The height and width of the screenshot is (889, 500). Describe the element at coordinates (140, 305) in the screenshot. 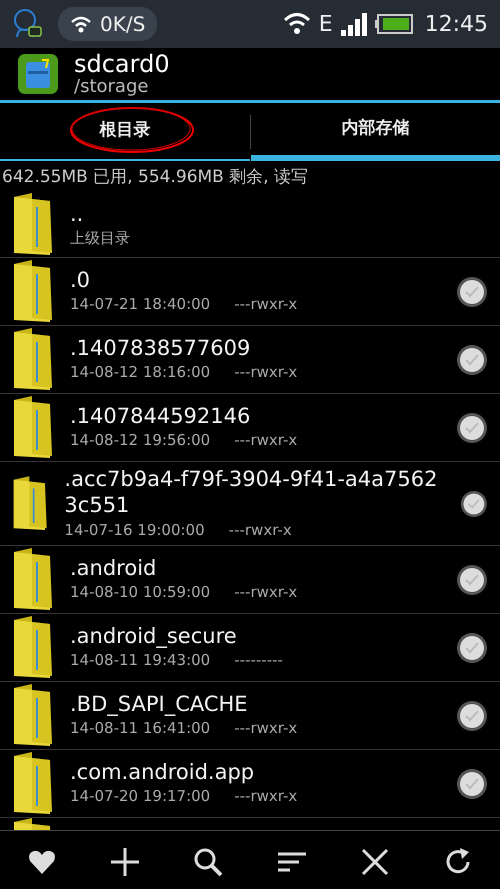

I see `file-date: 14-07-21 18:40:00` at that location.